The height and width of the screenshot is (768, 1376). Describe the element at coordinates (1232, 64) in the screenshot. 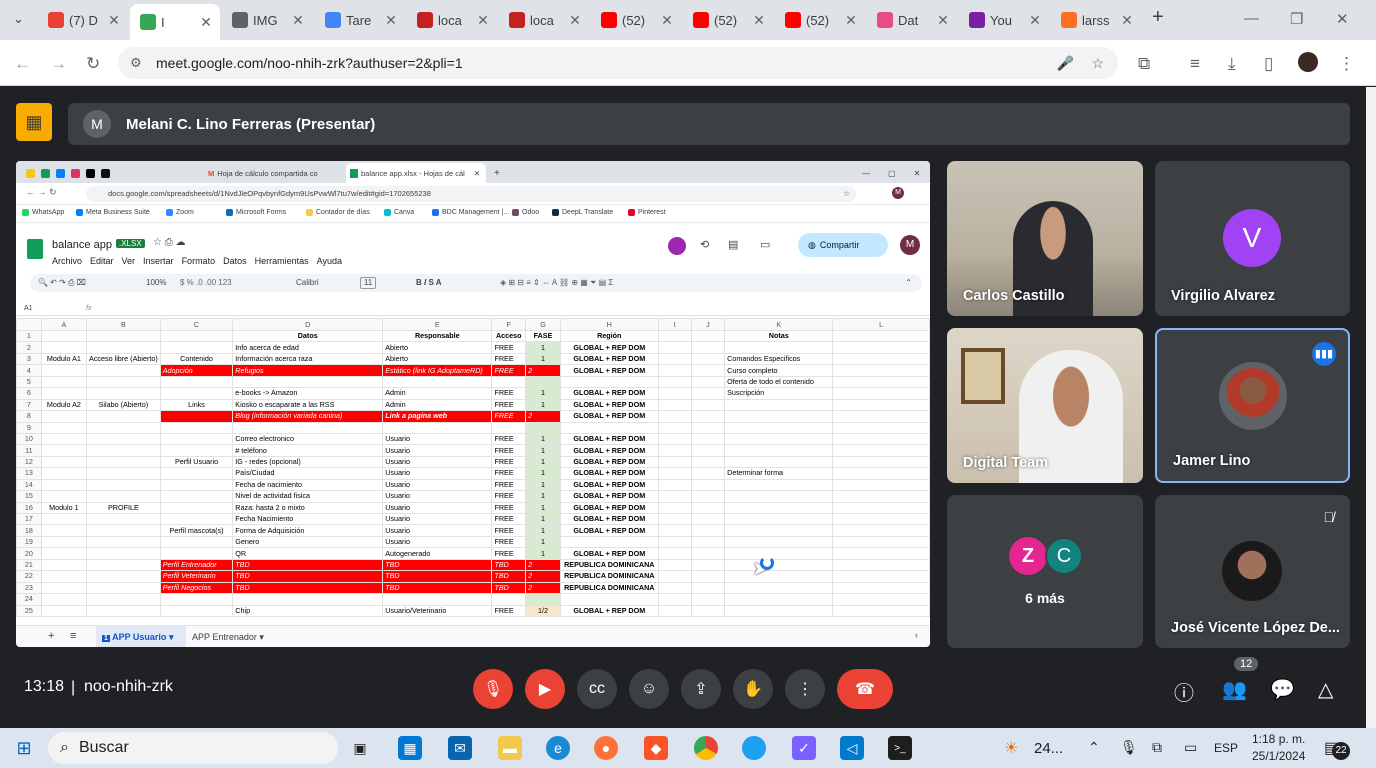

I see `download-icon: ⤓` at that location.